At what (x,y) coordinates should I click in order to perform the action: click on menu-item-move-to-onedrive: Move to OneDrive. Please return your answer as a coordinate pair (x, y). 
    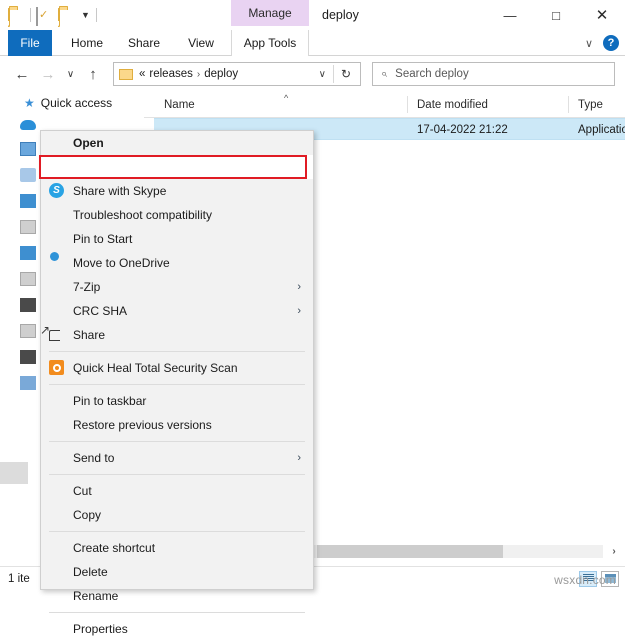
    Looking at the image, I should click on (177, 263).